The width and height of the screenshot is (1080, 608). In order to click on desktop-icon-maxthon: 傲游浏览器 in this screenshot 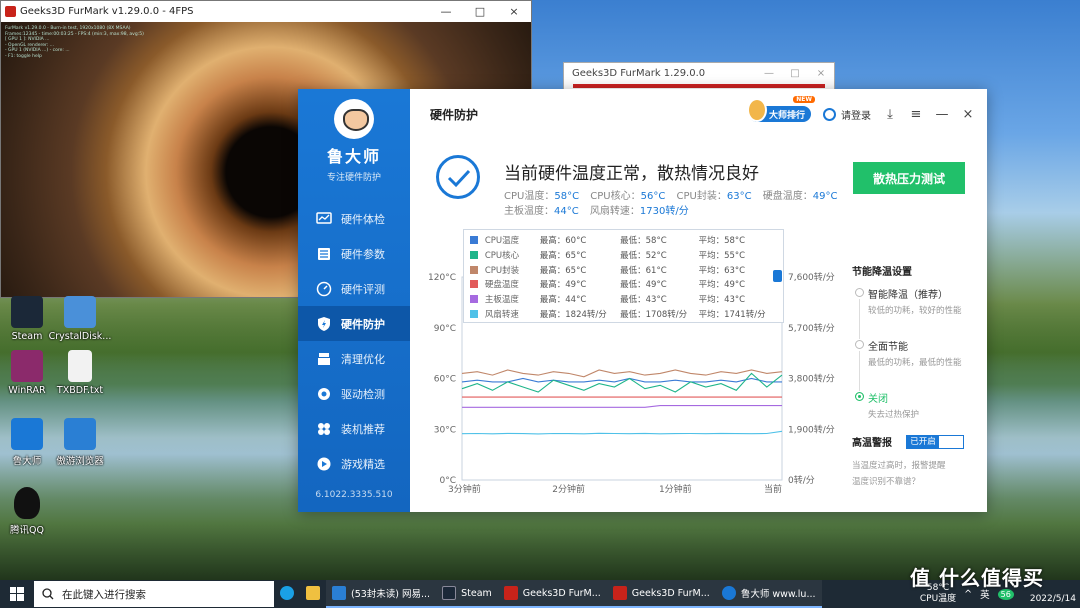, I will do `click(80, 442)`.